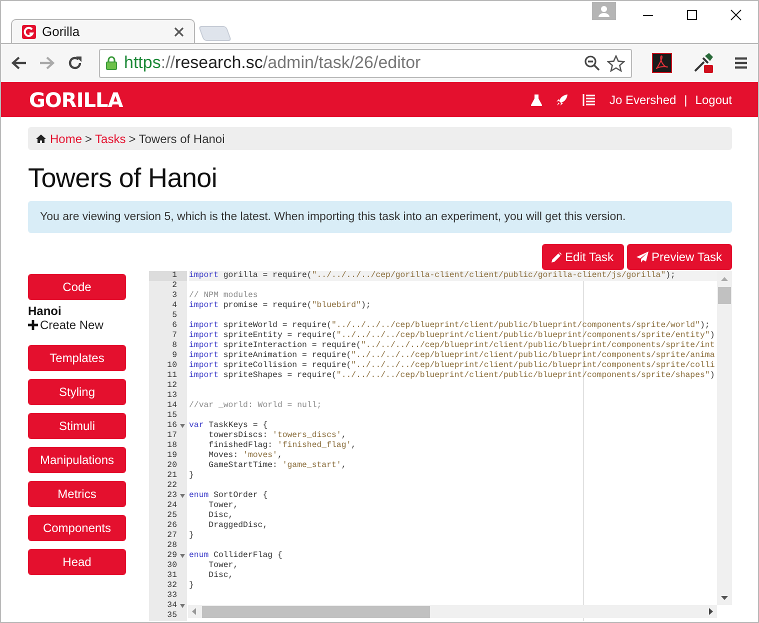  Describe the element at coordinates (282, 445) in the screenshot. I see `code-line: finishedFlag: 'finished_flag',` at that location.